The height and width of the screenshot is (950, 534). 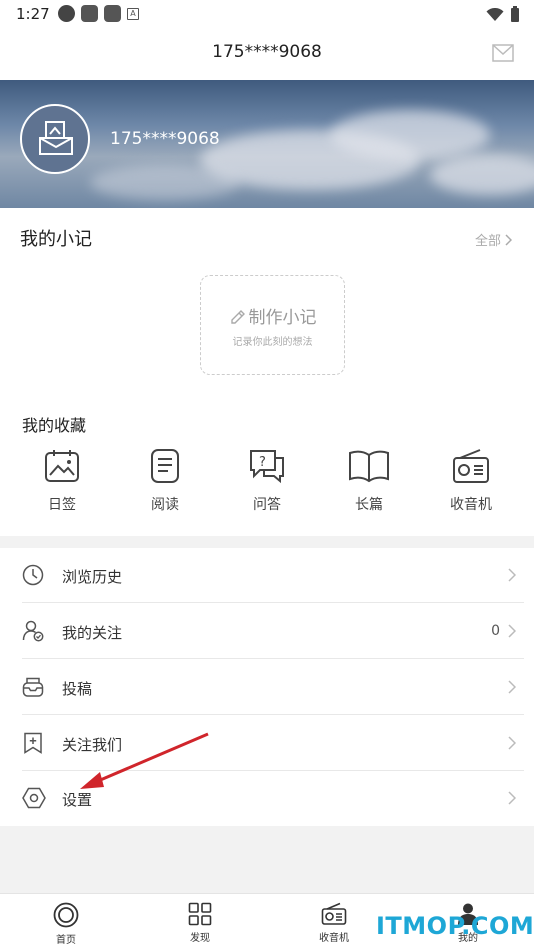 I want to click on open-book-icon, so click(x=369, y=466).